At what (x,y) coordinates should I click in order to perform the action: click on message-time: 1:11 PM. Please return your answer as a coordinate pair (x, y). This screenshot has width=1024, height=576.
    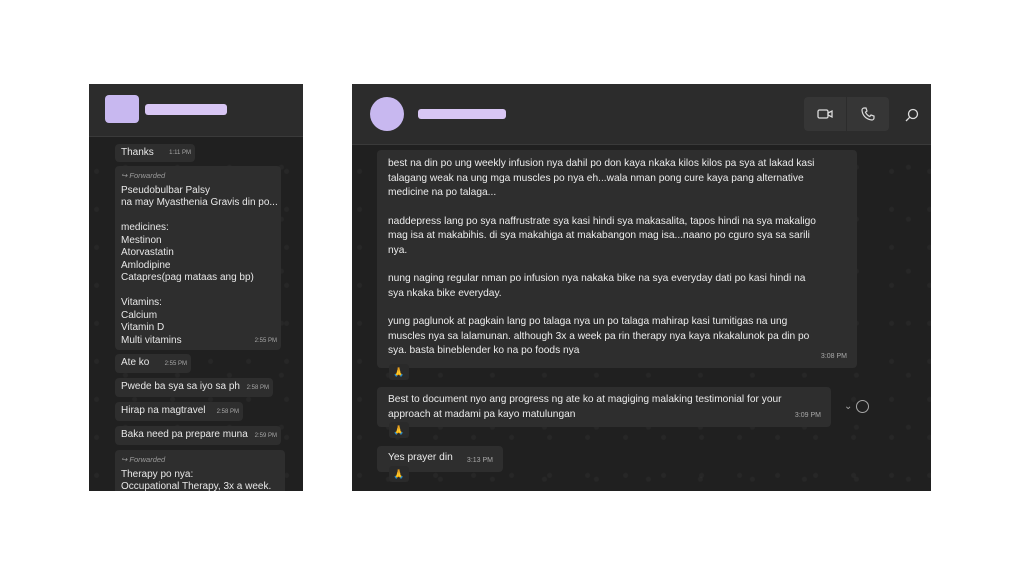
    Looking at the image, I should click on (180, 152).